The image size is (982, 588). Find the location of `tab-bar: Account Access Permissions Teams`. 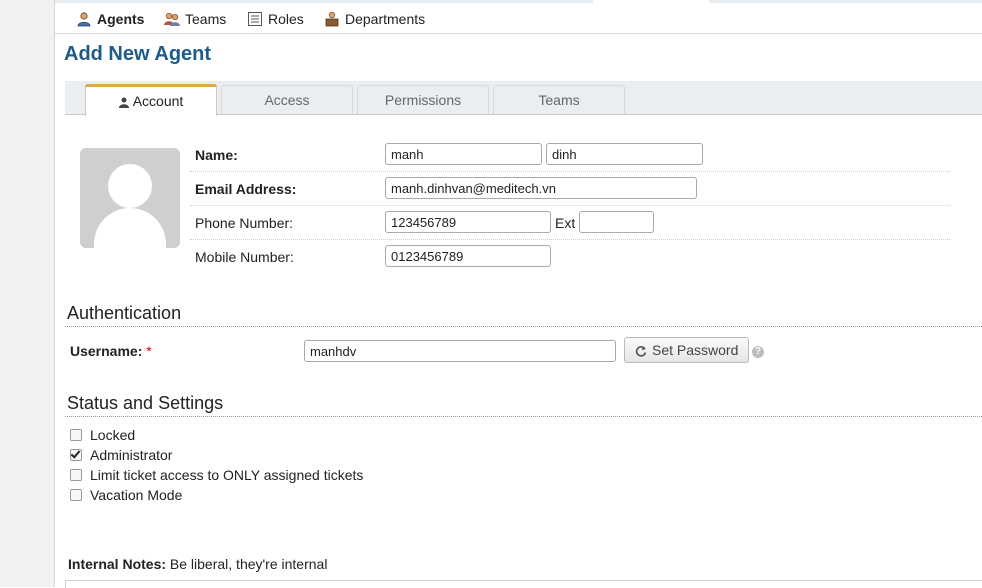

tab-bar: Account Access Permissions Teams is located at coordinates (523, 98).